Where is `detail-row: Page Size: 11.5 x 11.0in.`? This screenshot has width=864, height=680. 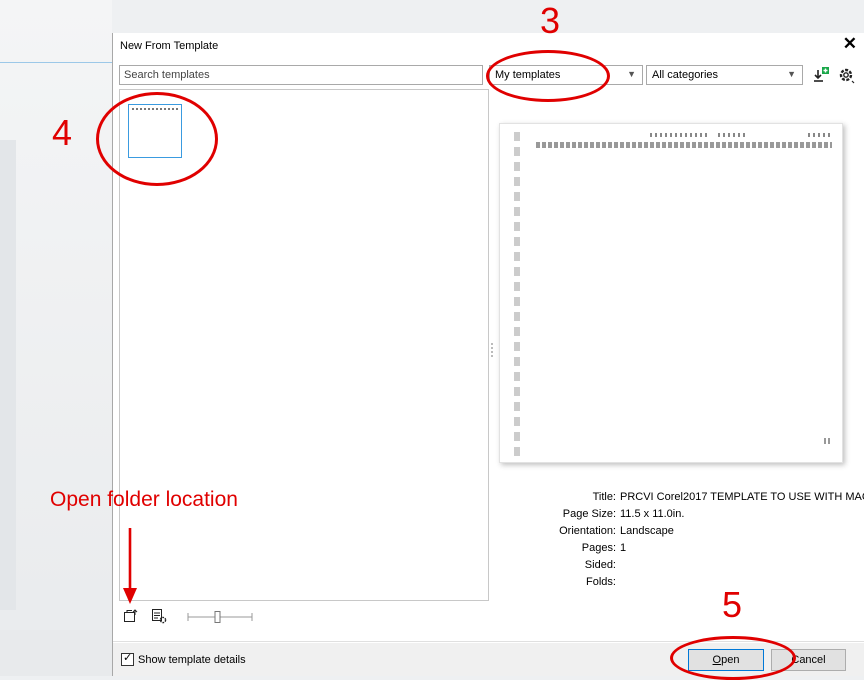
detail-row: Page Size: 11.5 x 11.0in. is located at coordinates (653, 516).